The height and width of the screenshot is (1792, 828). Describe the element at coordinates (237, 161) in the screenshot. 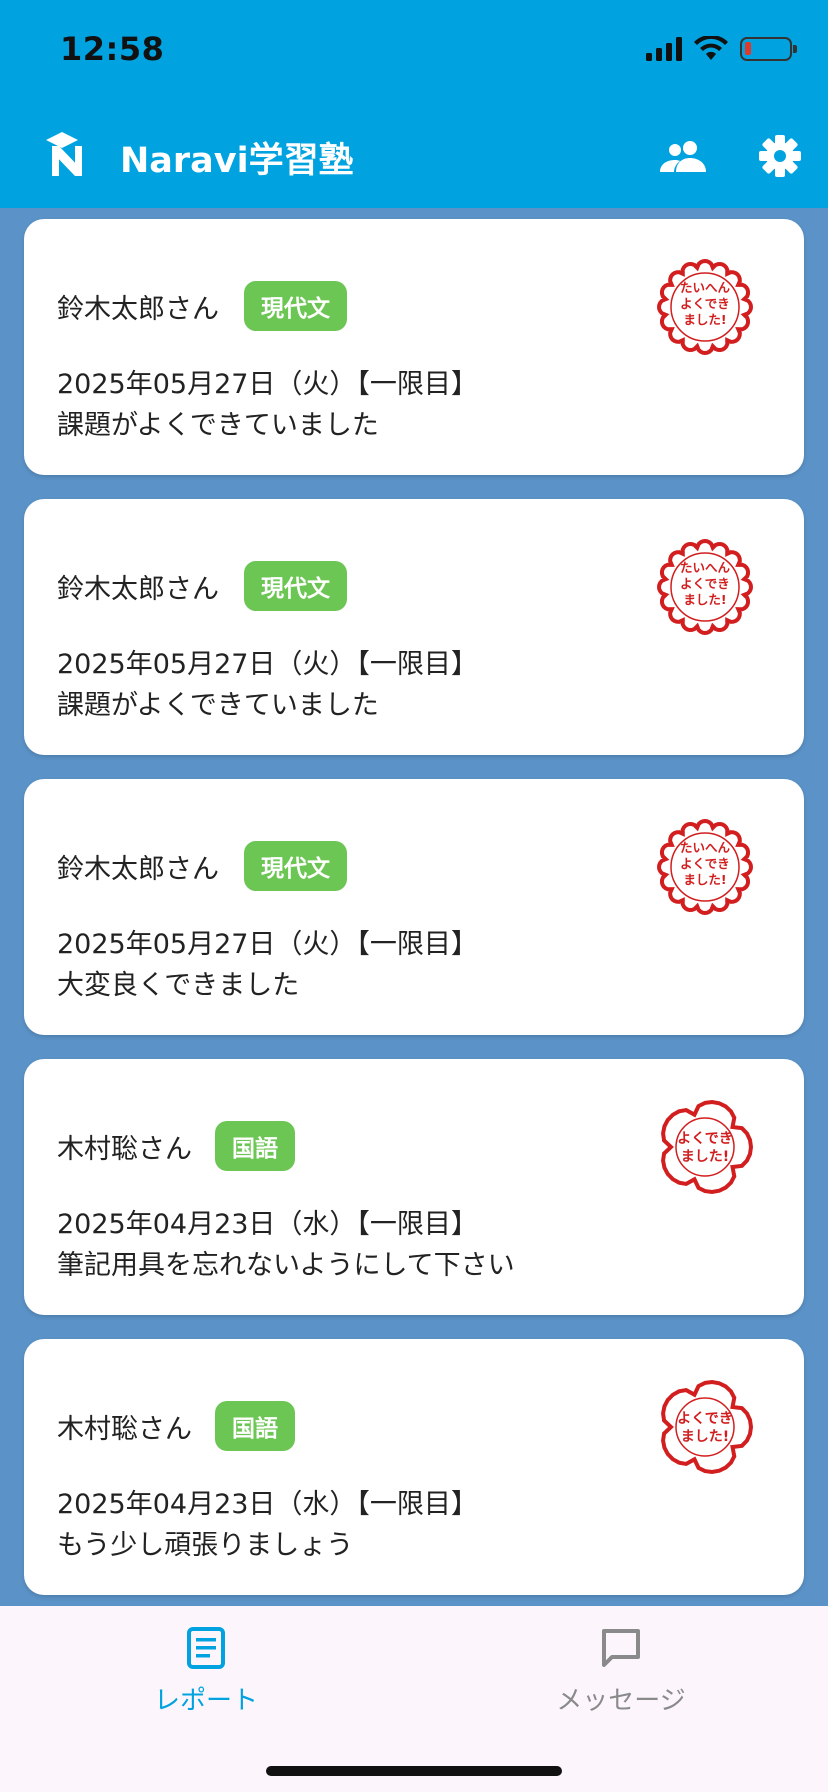

I see `app-title: Naravi学習塾` at that location.